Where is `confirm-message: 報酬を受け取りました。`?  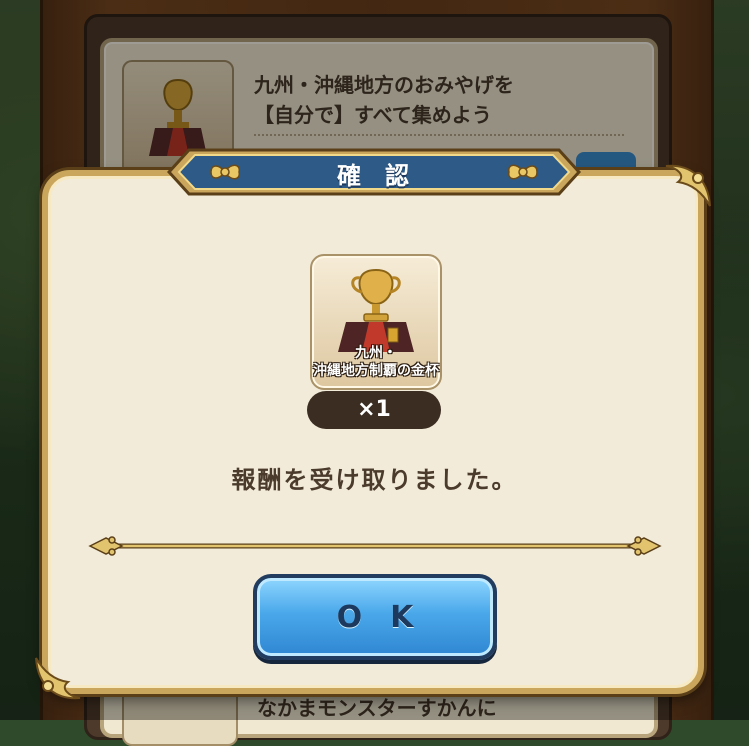
confirm-message: 報酬を受け取りました。 is located at coordinates (374, 480).